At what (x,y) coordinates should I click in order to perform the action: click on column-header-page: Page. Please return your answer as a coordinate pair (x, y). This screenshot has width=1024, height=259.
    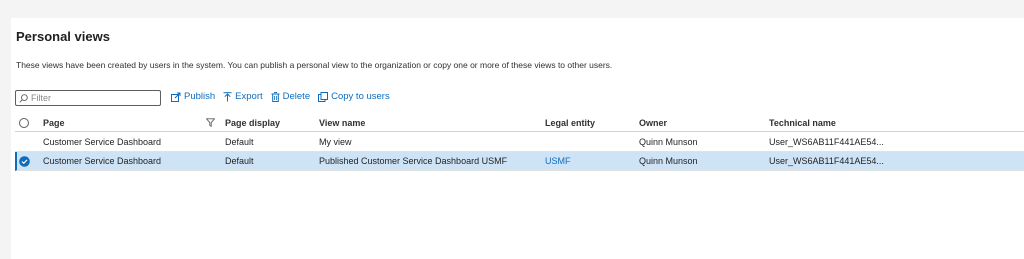
    Looking at the image, I should click on (54, 122).